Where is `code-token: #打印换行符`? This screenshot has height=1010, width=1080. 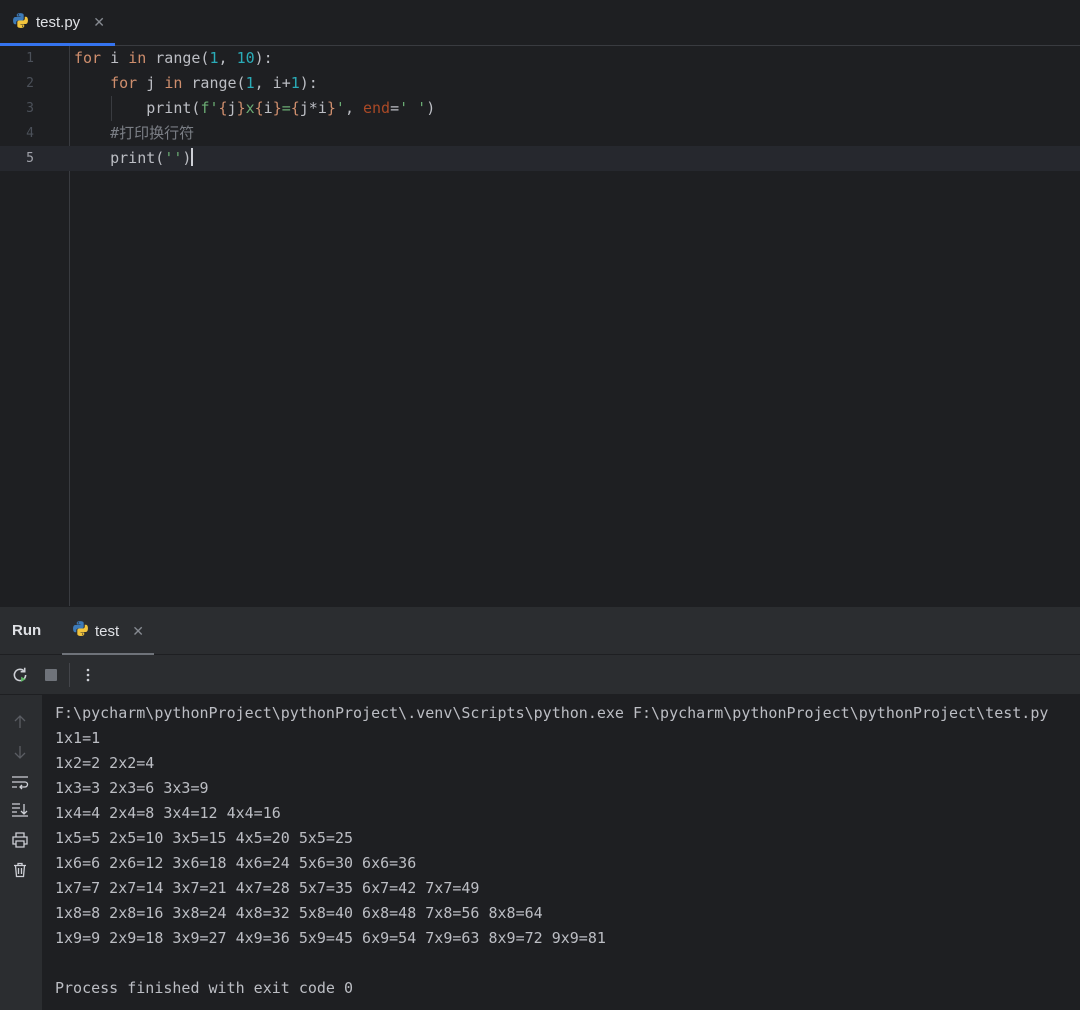 code-token: #打印换行符 is located at coordinates (152, 133).